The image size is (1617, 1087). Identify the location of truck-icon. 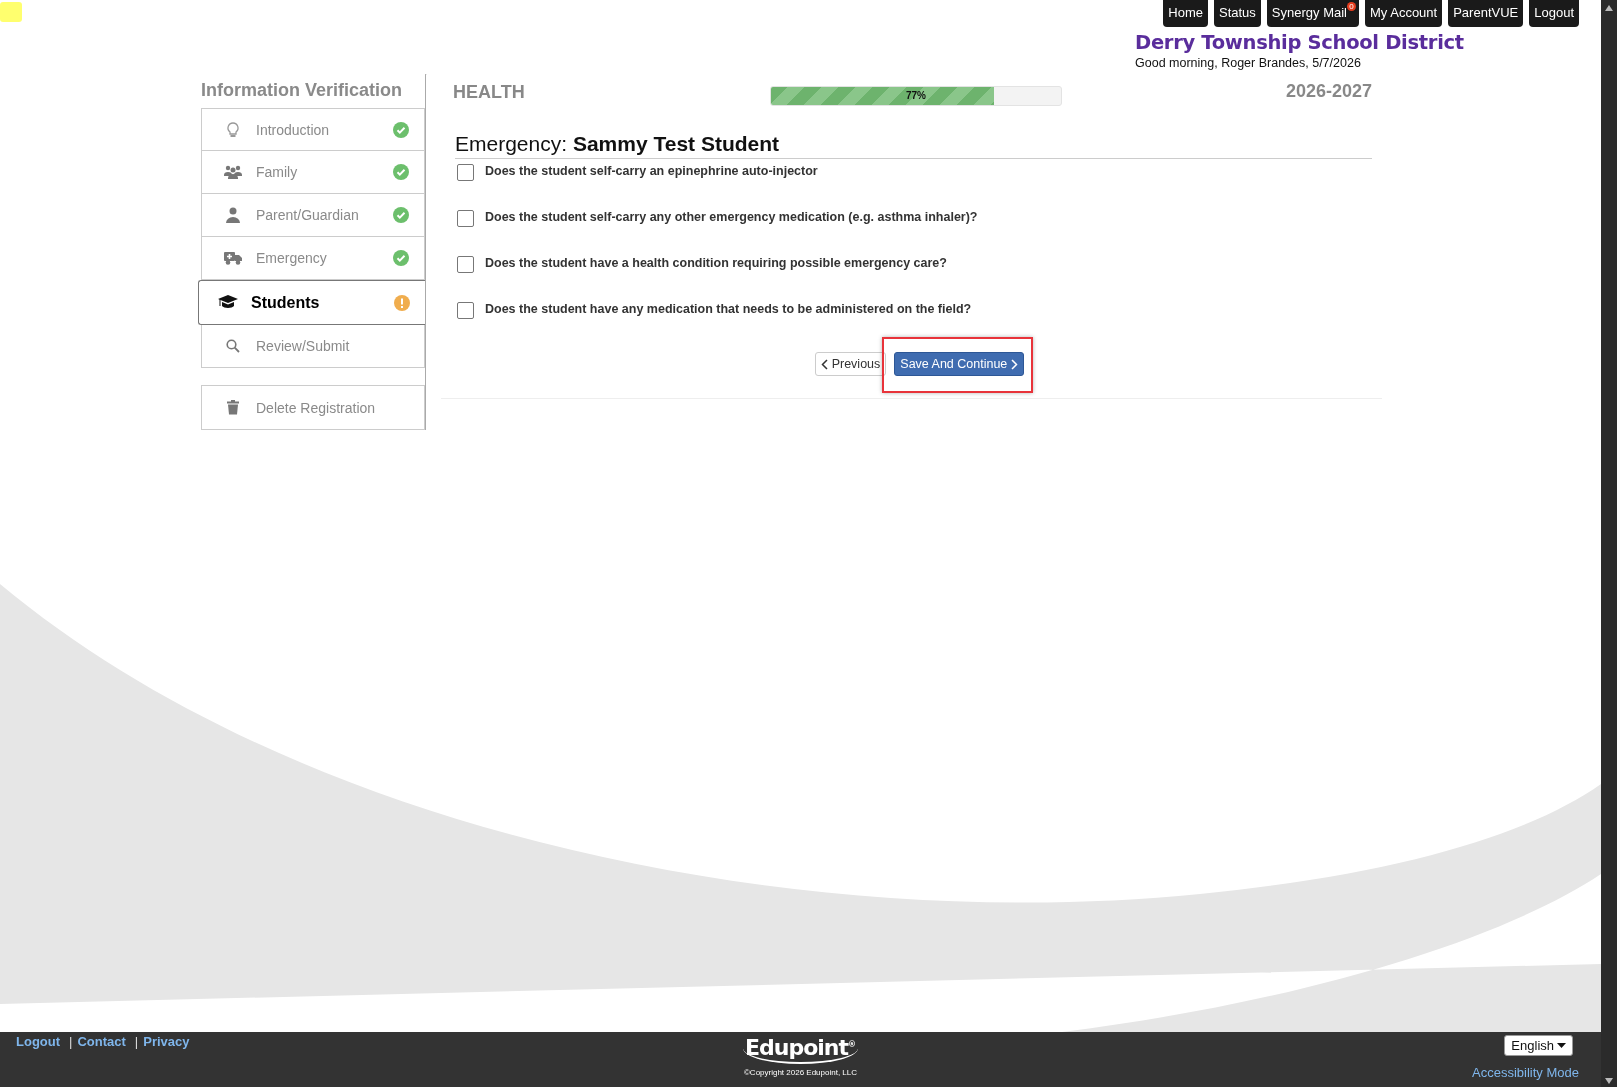
(233, 258).